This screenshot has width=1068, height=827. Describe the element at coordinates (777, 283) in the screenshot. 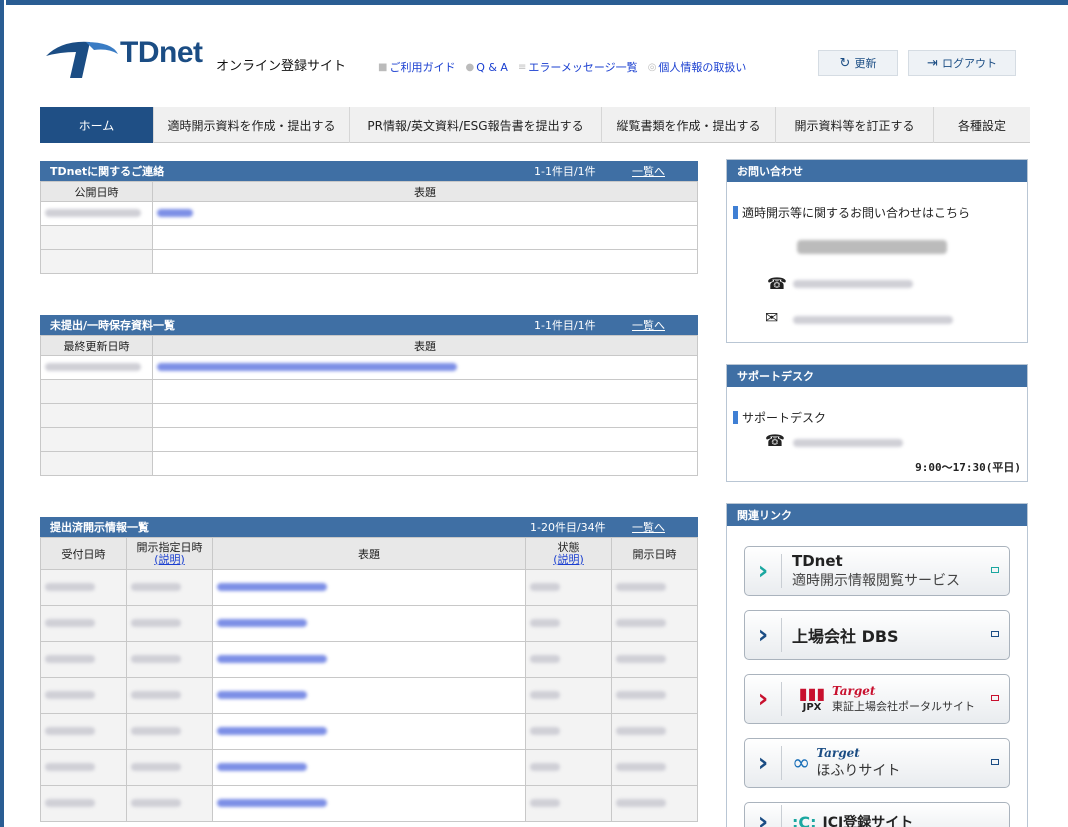

I see `phone-icon: ☎` at that location.